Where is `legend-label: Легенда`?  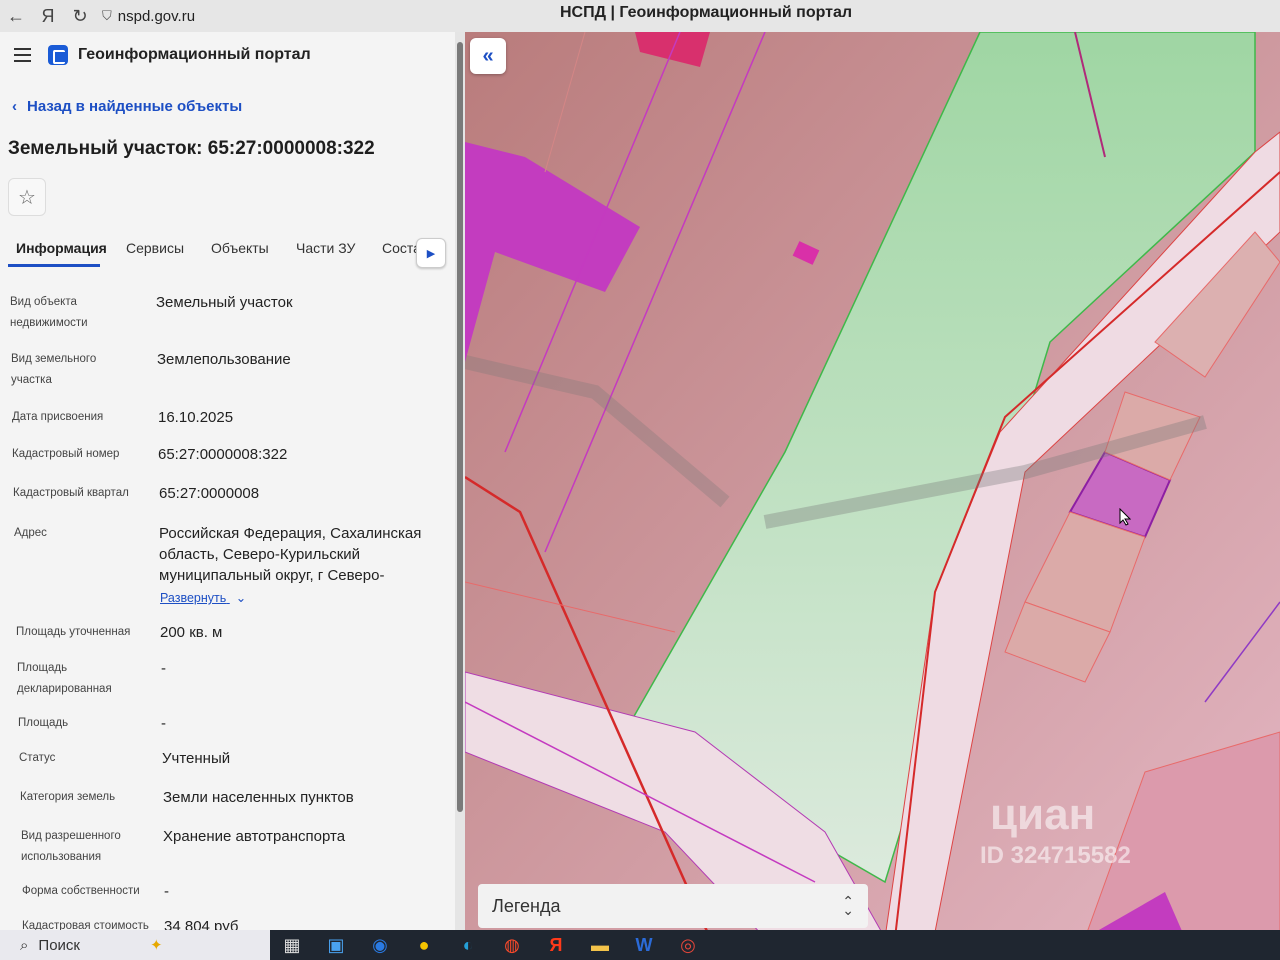
legend-label: Легенда is located at coordinates (526, 905).